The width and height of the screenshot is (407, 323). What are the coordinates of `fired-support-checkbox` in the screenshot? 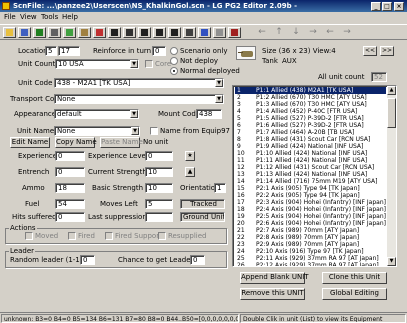 It's located at (109, 236).